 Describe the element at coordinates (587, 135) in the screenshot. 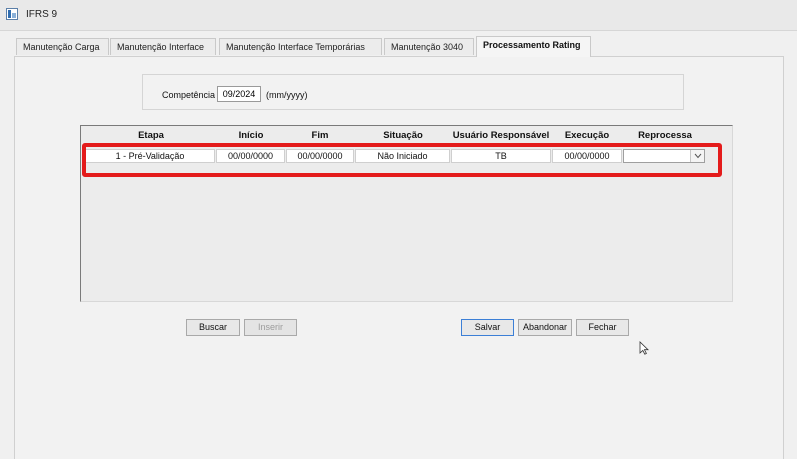

I see `column-header-execucao: Execução` at that location.